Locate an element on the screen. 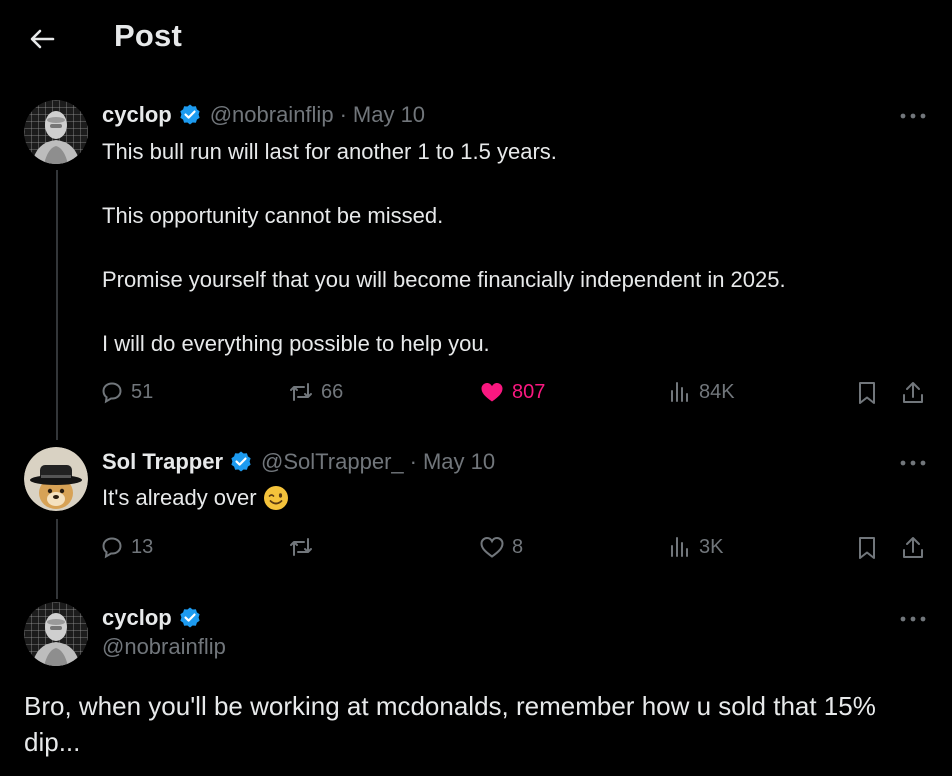 Image resolution: width=952 pixels, height=776 pixels. tweet-actions: 51 66 807 84K is located at coordinates (515, 395).